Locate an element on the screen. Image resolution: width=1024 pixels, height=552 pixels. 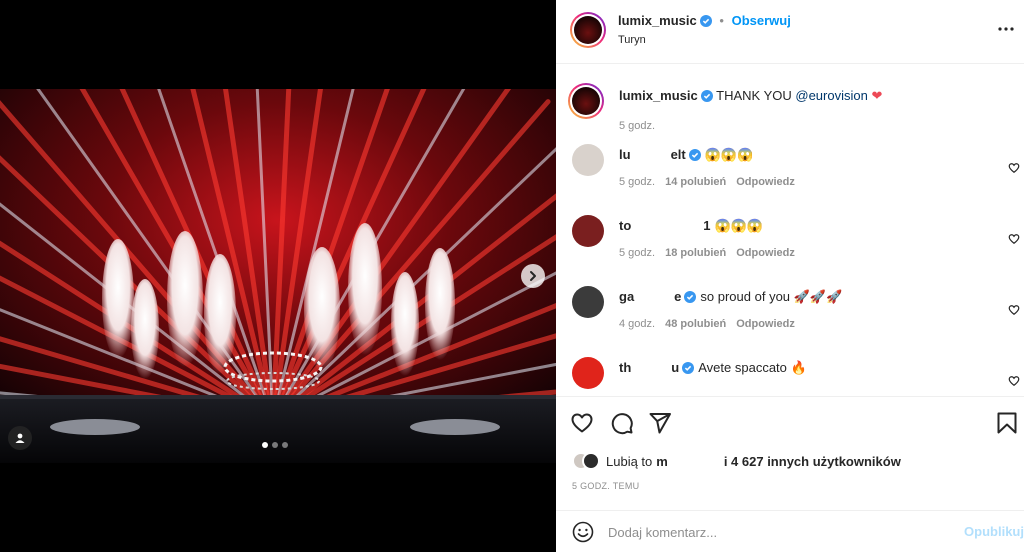
comment-text: Avete spaccato 🔥 is located at coordinates (752, 367).